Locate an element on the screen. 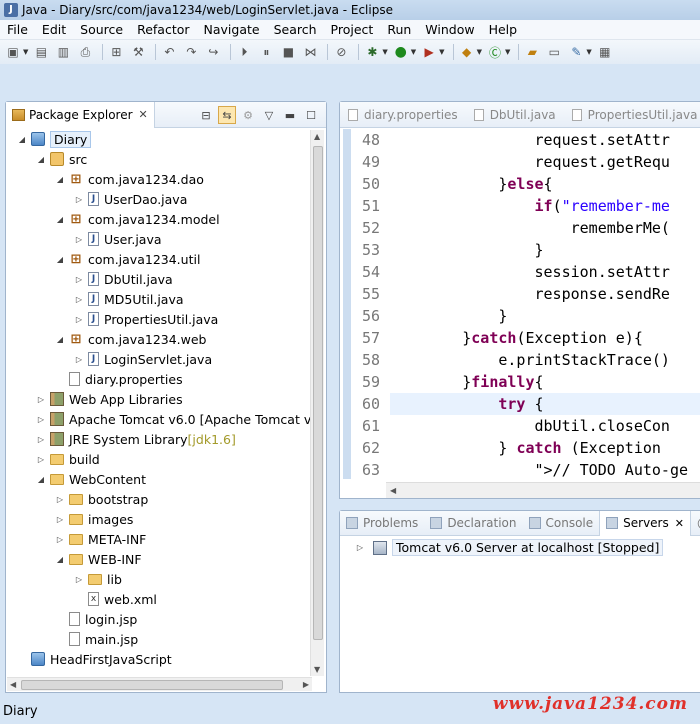  code-line: session.setAttr is located at coordinates (545, 272).